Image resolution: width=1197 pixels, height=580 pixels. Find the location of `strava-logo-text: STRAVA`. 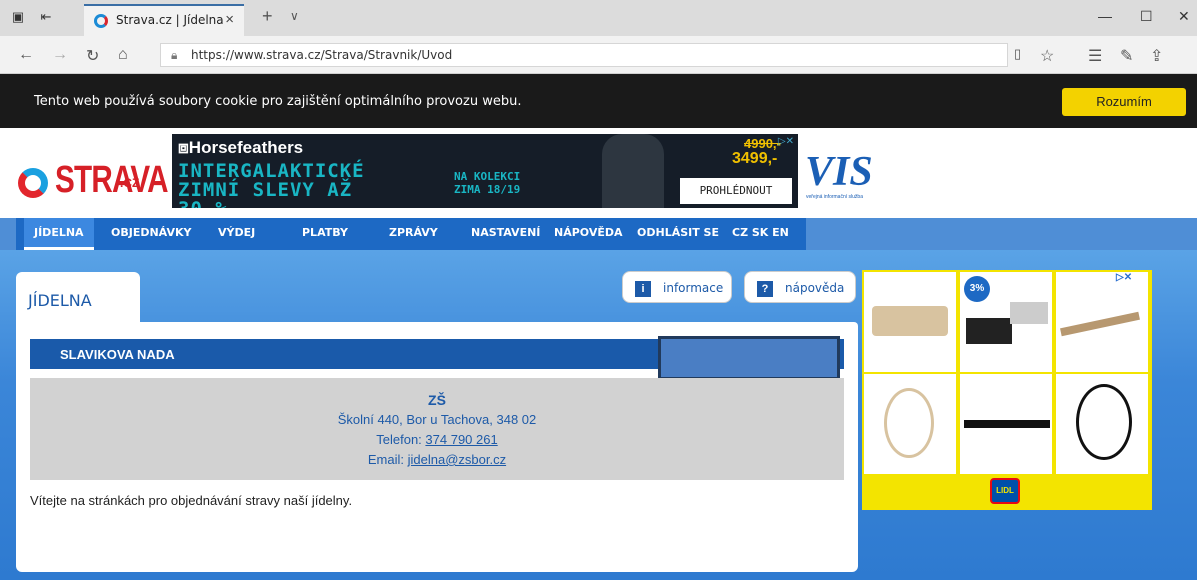

strava-logo-text: STRAVA is located at coordinates (112, 180).